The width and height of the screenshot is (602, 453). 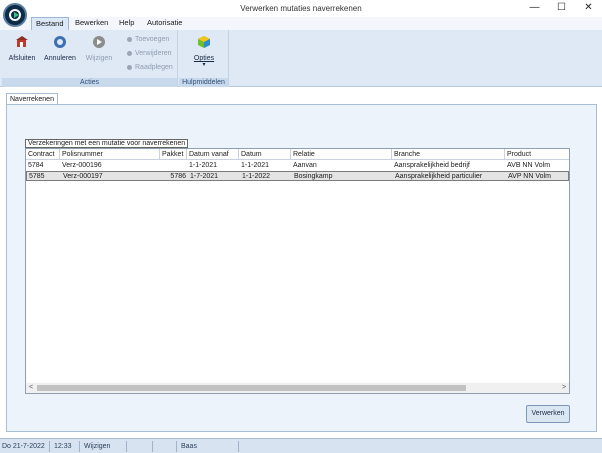 I want to click on add-icon, so click(x=129, y=39).